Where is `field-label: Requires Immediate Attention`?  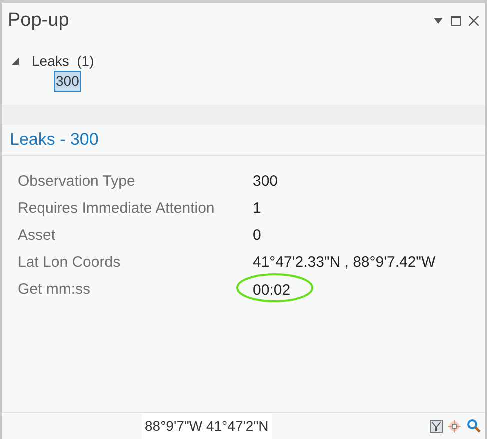 field-label: Requires Immediate Attention is located at coordinates (116, 209).